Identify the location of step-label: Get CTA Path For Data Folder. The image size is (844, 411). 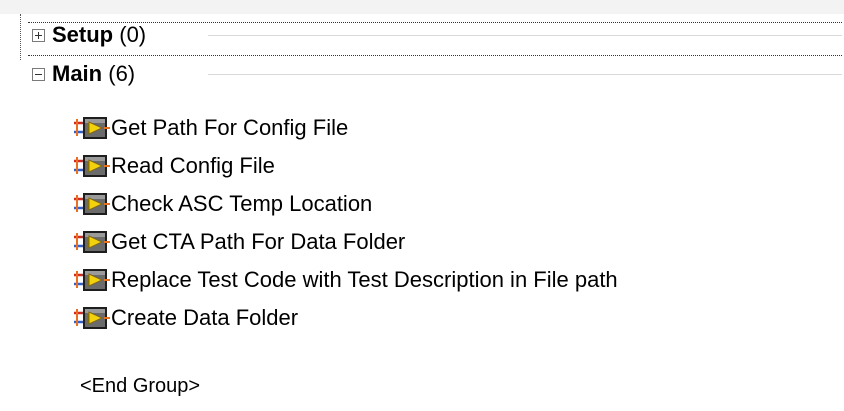
(258, 241).